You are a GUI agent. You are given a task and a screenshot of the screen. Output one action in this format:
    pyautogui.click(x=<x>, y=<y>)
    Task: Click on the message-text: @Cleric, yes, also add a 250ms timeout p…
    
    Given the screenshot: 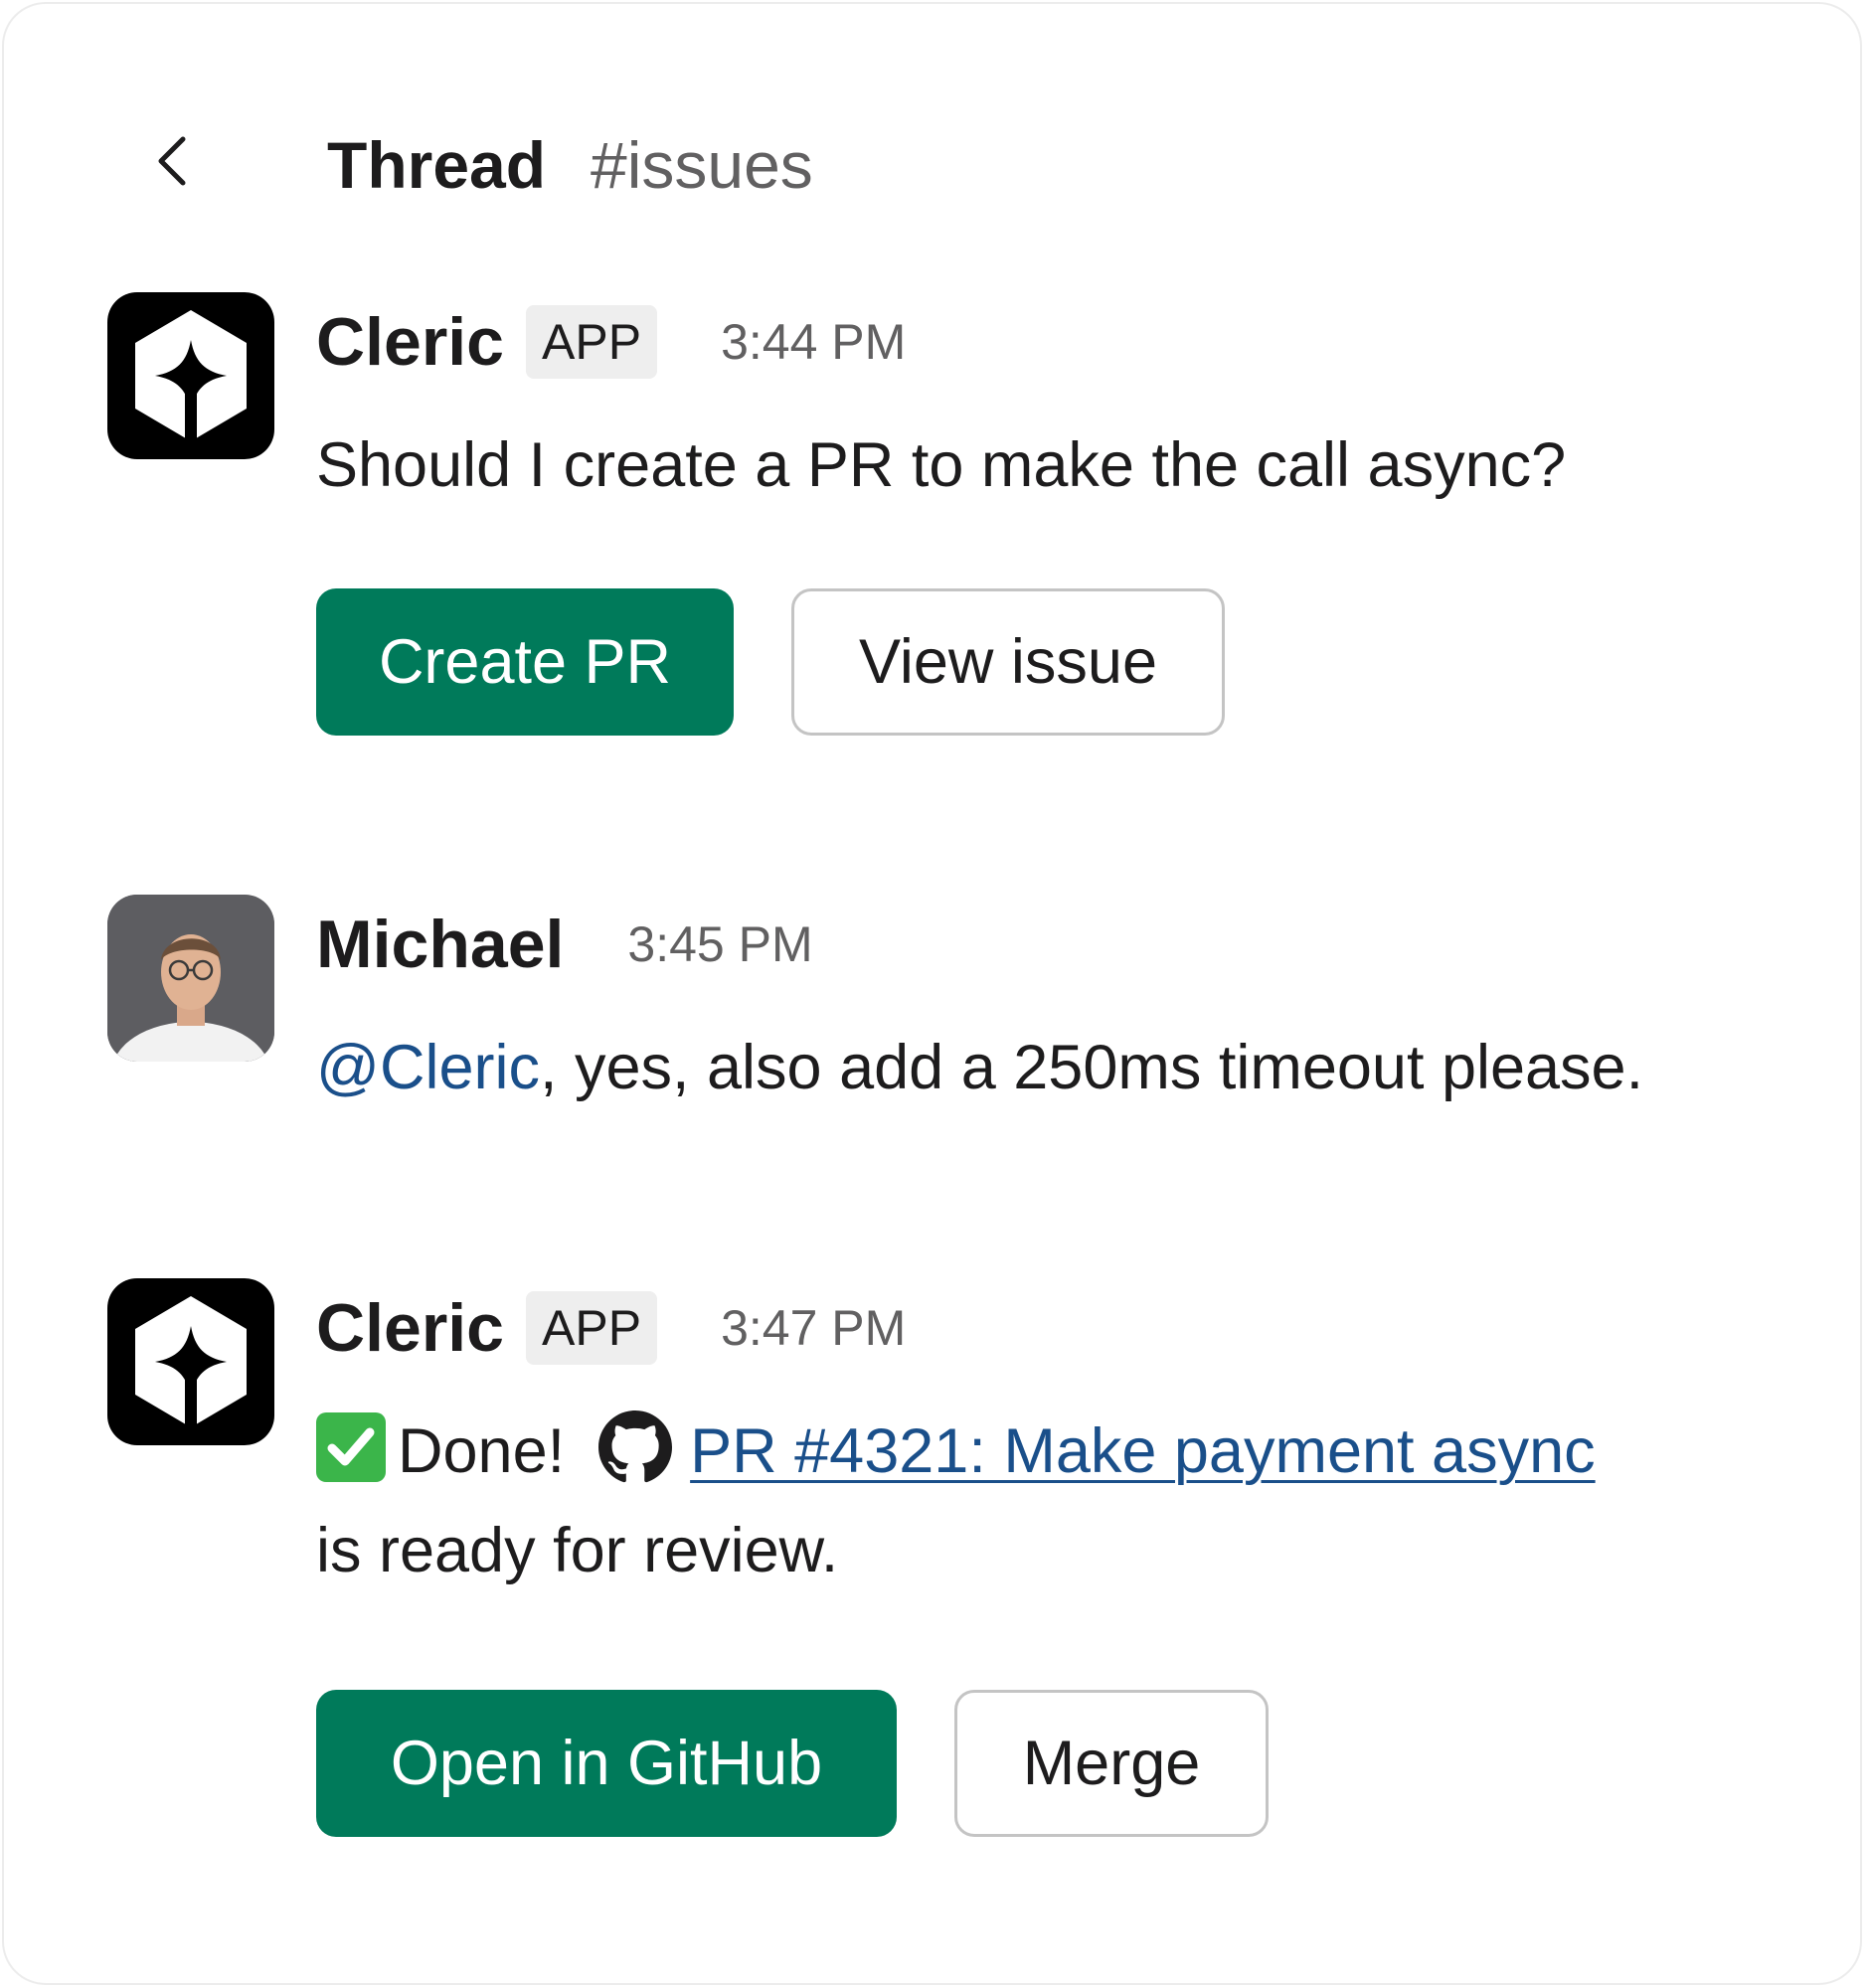 What is the action you would take?
    pyautogui.click(x=979, y=1067)
    